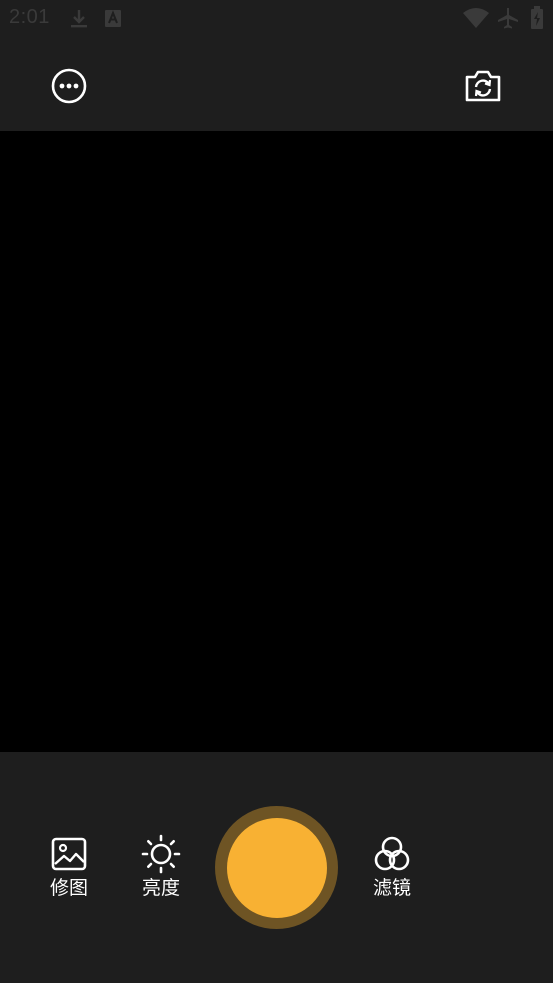 Image resolution: width=553 pixels, height=983 pixels. I want to click on tool-brightness-label: 亮度, so click(160, 888).